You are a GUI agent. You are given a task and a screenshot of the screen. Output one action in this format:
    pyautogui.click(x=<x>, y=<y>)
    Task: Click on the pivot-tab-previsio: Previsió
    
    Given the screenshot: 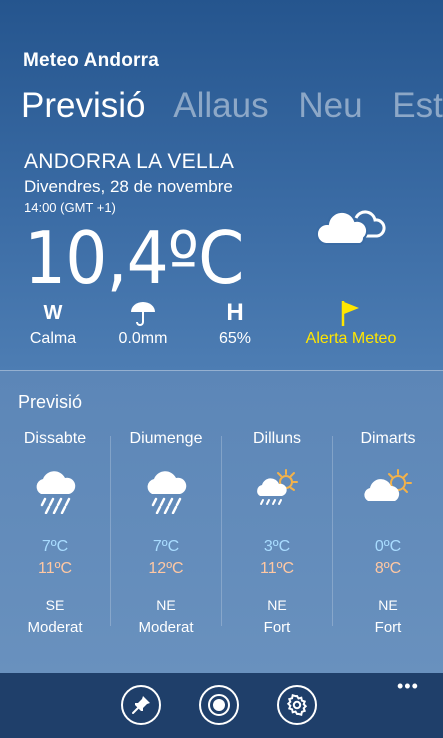 What is the action you would take?
    pyautogui.click(x=83, y=105)
    